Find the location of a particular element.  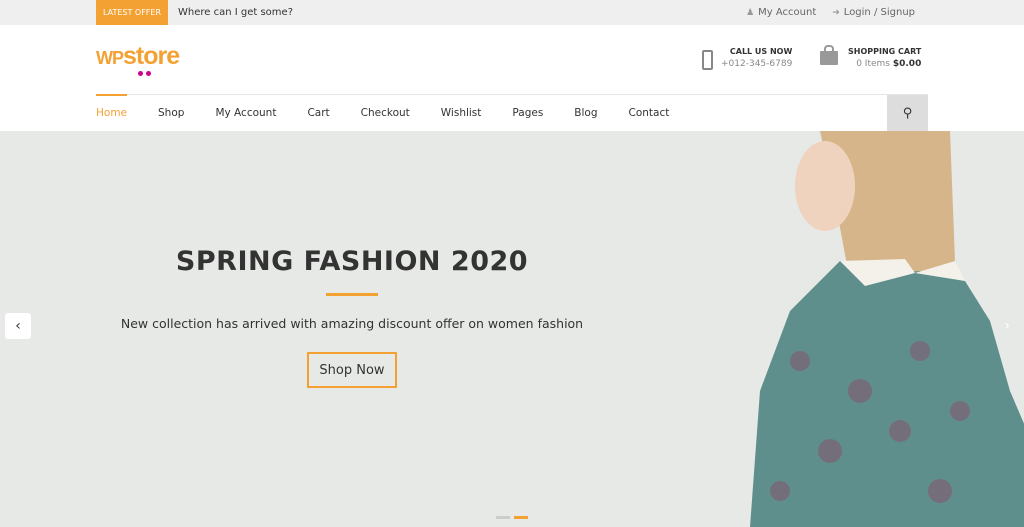

login-link: ➜ Login / Signup is located at coordinates (873, 13).